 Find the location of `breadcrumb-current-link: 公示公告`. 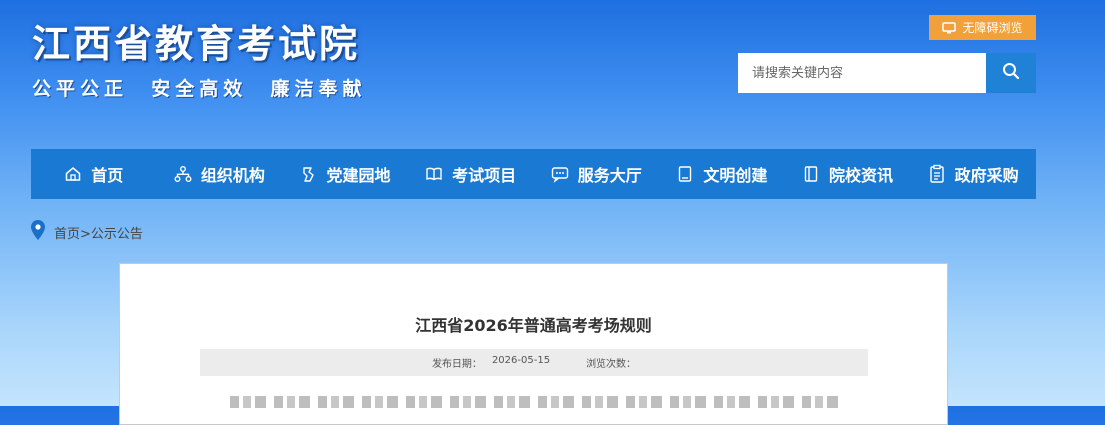

breadcrumb-current-link: 公示公告 is located at coordinates (117, 234).